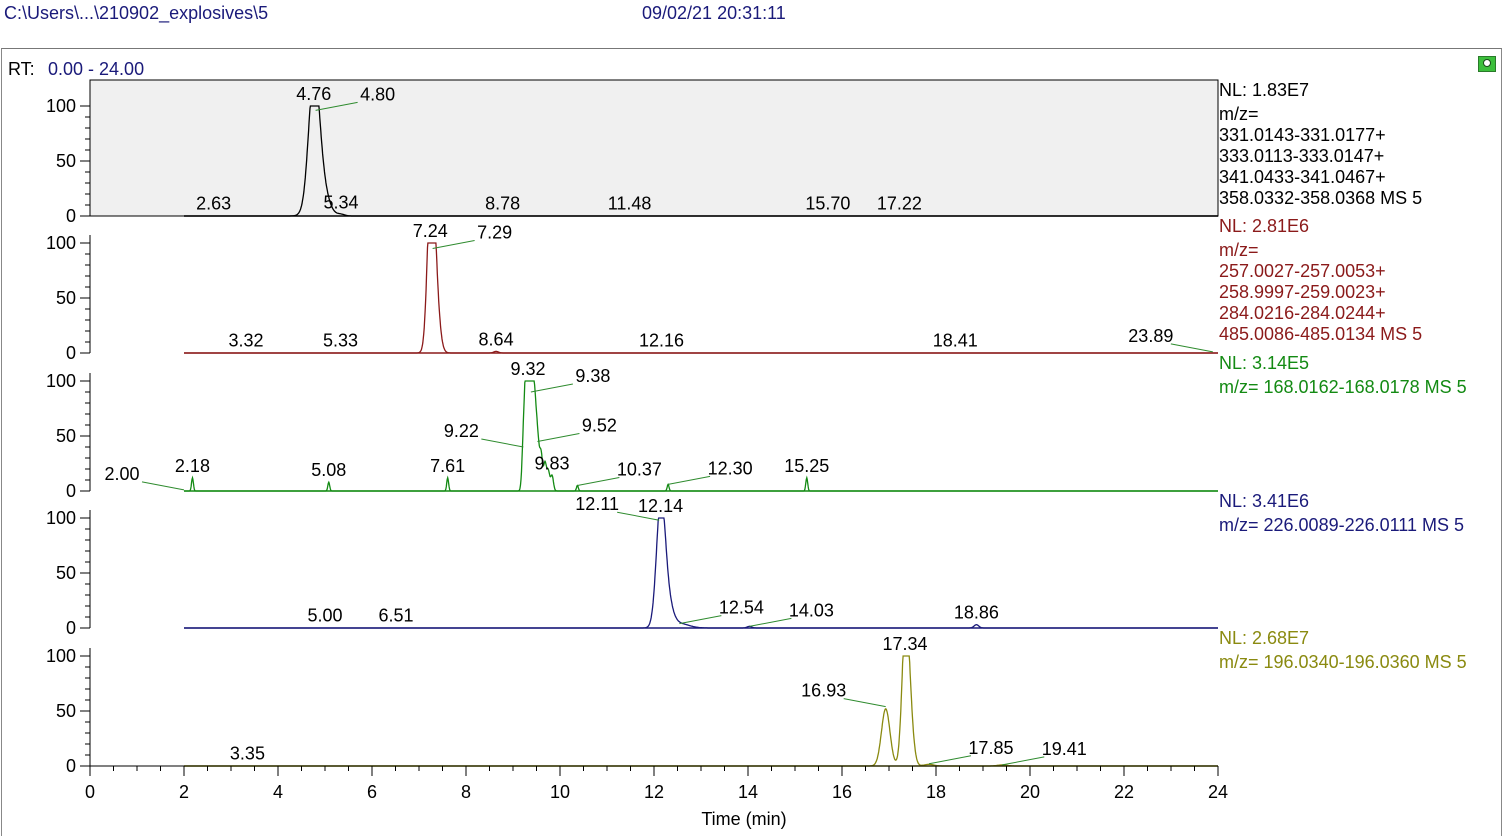  Describe the element at coordinates (494, 233) in the screenshot. I see `peak-label: 7.29` at that location.